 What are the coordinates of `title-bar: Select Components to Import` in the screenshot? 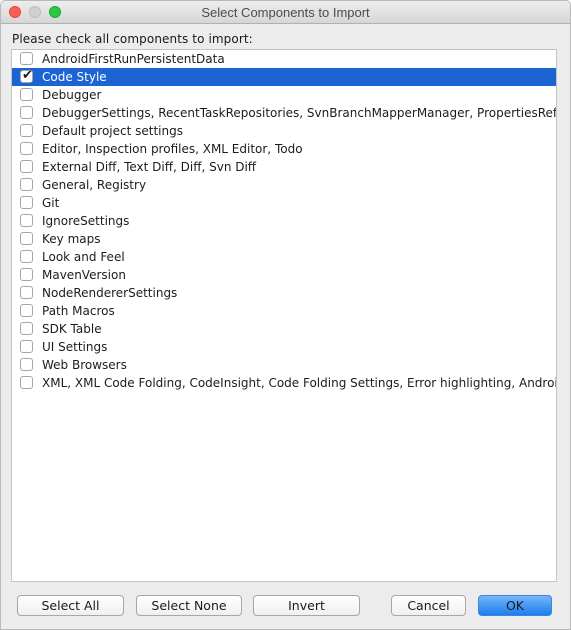 It's located at (285, 12).